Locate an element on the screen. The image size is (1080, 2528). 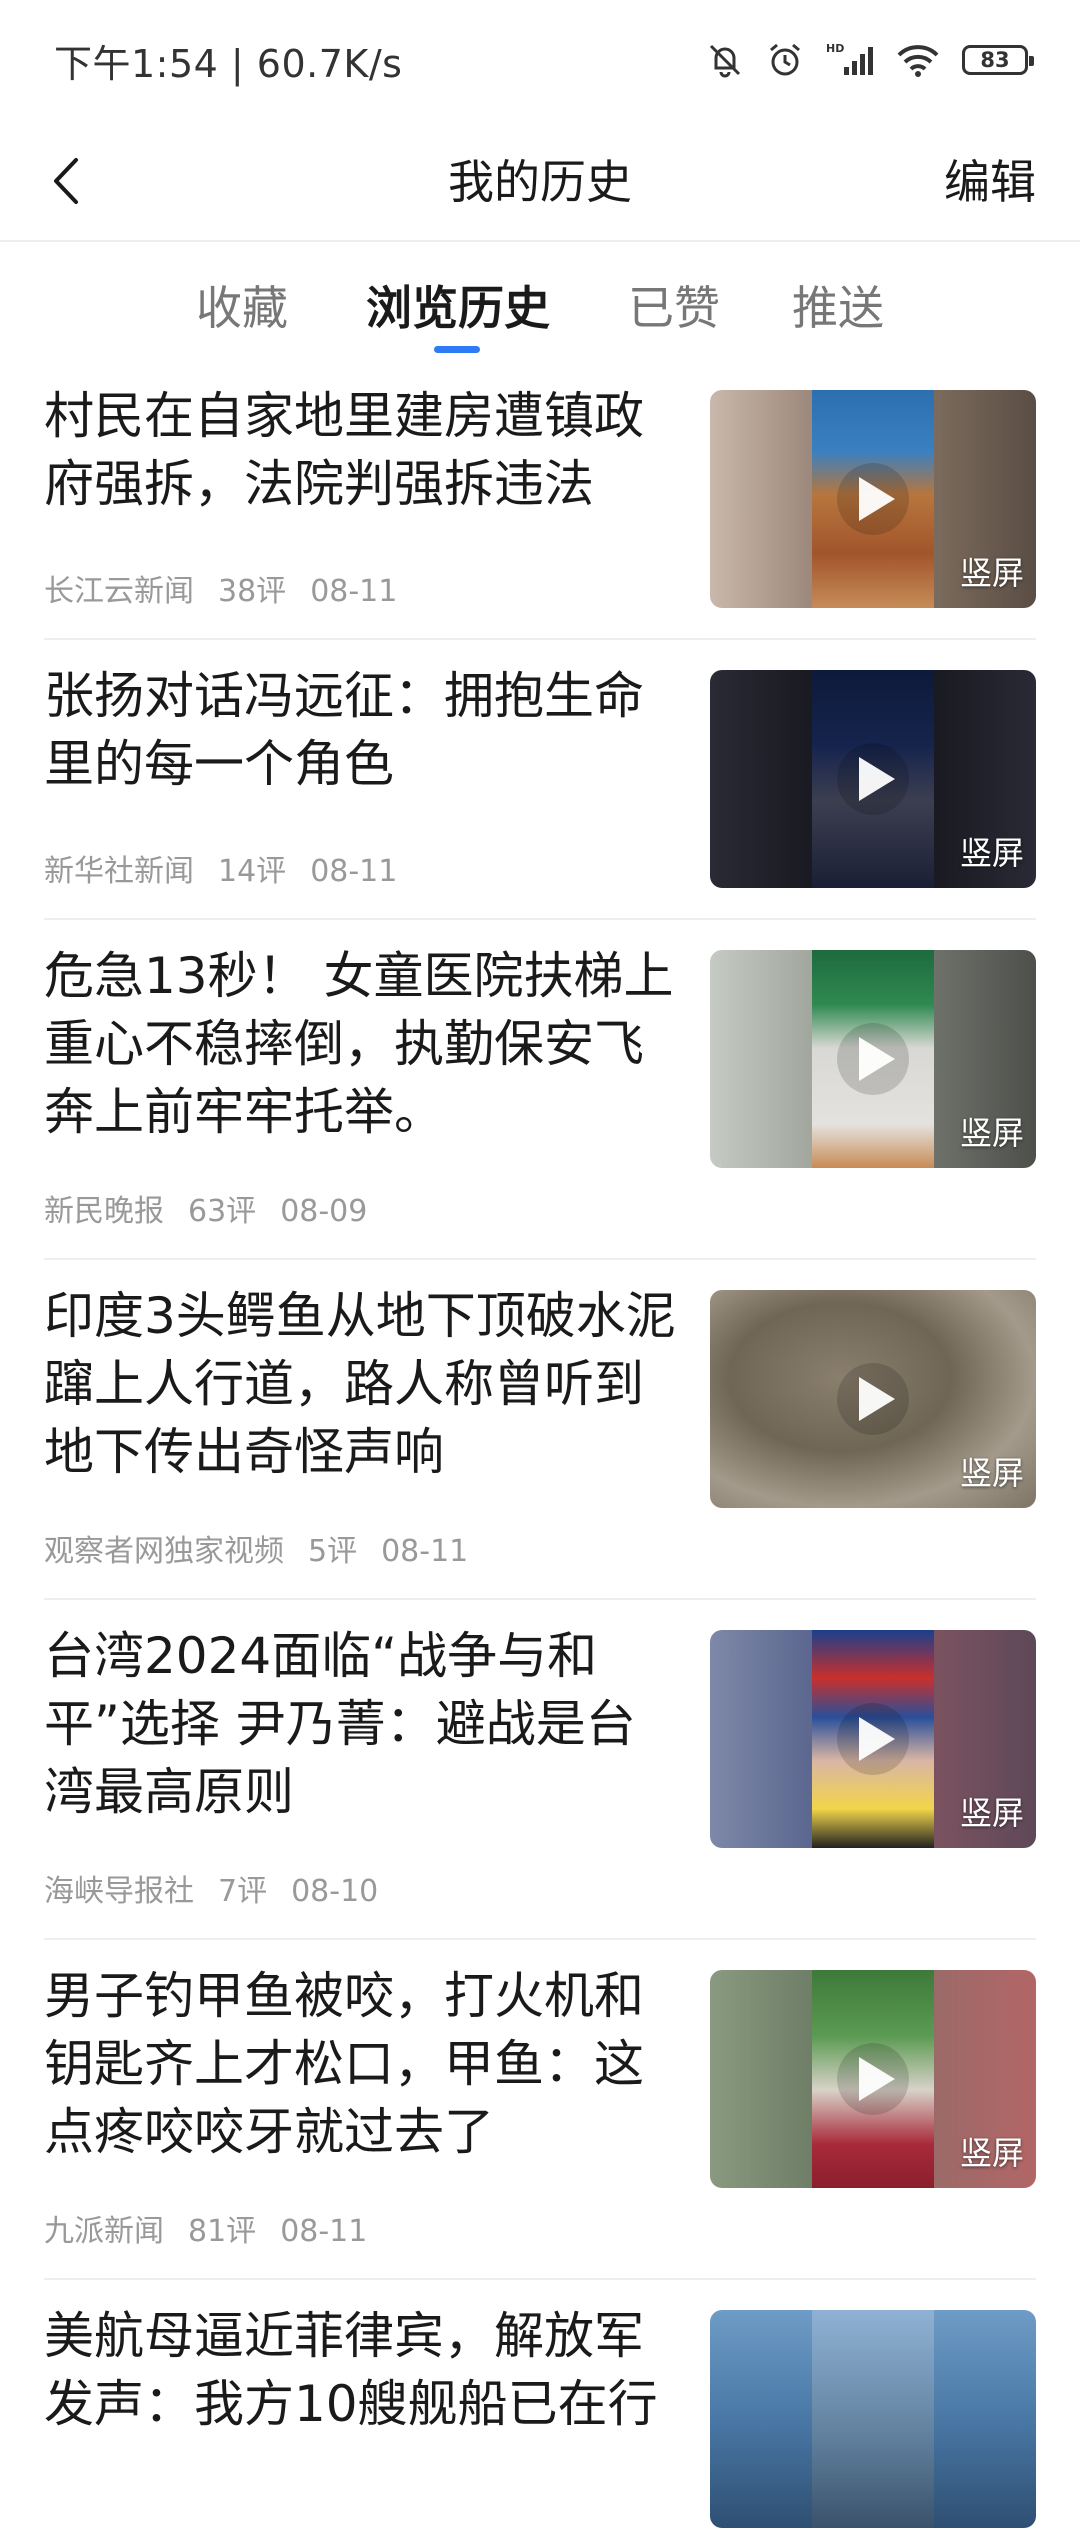
tab-favorites: 收藏 is located at coordinates (242, 305).